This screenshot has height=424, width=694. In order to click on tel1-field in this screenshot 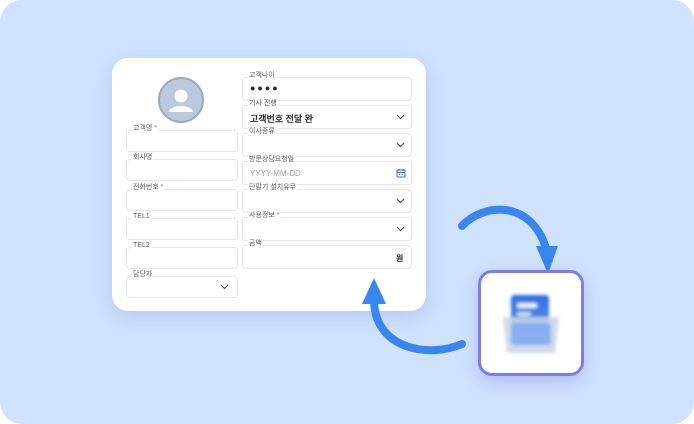, I will do `click(182, 229)`.